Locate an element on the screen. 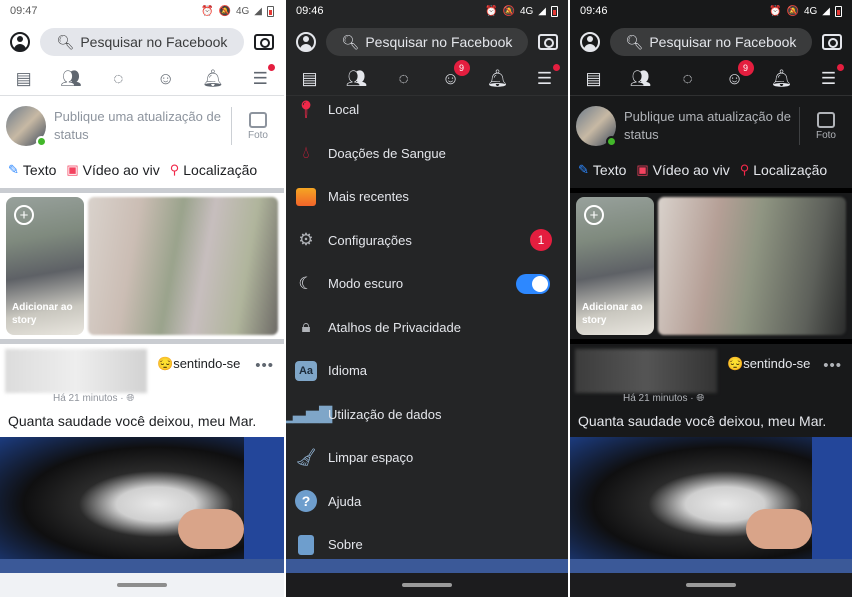 This screenshot has height=597, width=852. blood-drop-icon: 💧︎ is located at coordinates (306, 153).